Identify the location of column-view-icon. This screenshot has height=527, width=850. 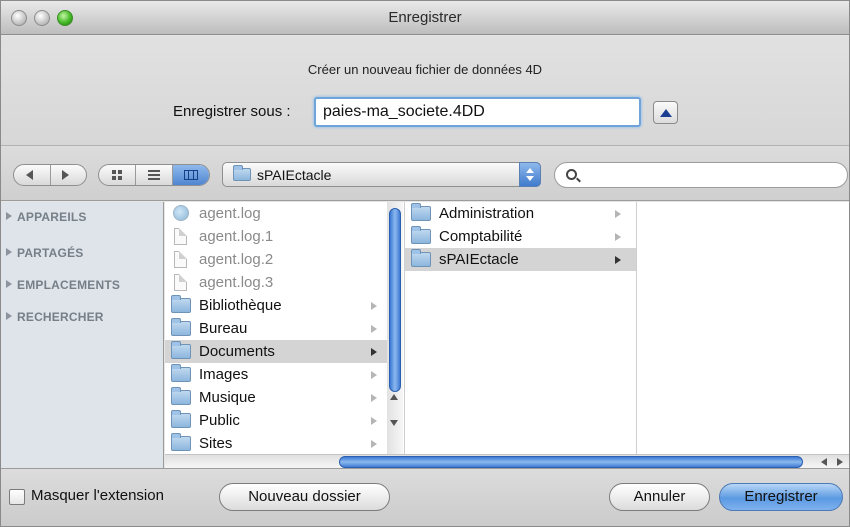
(191, 175).